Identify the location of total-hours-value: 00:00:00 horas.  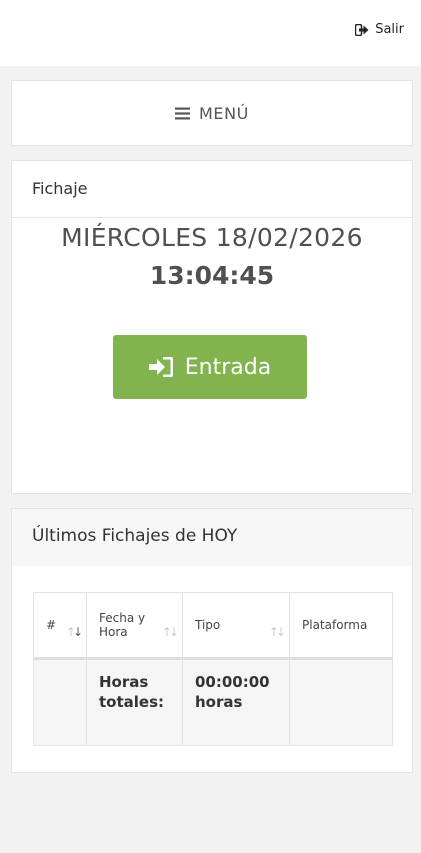
(236, 702).